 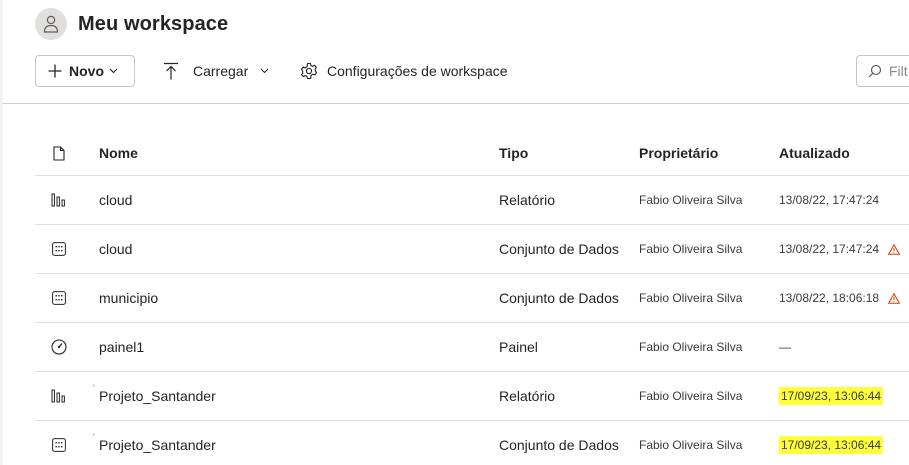 What do you see at coordinates (153, 23) in the screenshot?
I see `page-title: Meu workspace` at bounding box center [153, 23].